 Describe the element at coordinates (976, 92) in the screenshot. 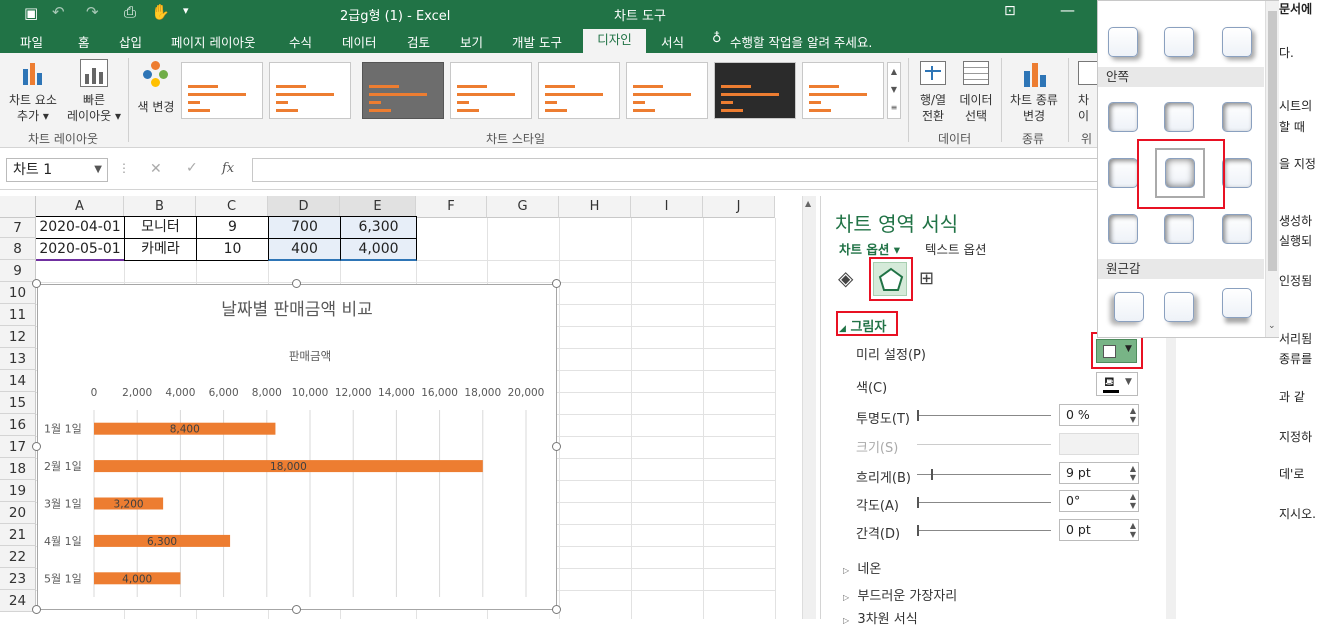

I see `select-data-button: 데이터 선택` at that location.